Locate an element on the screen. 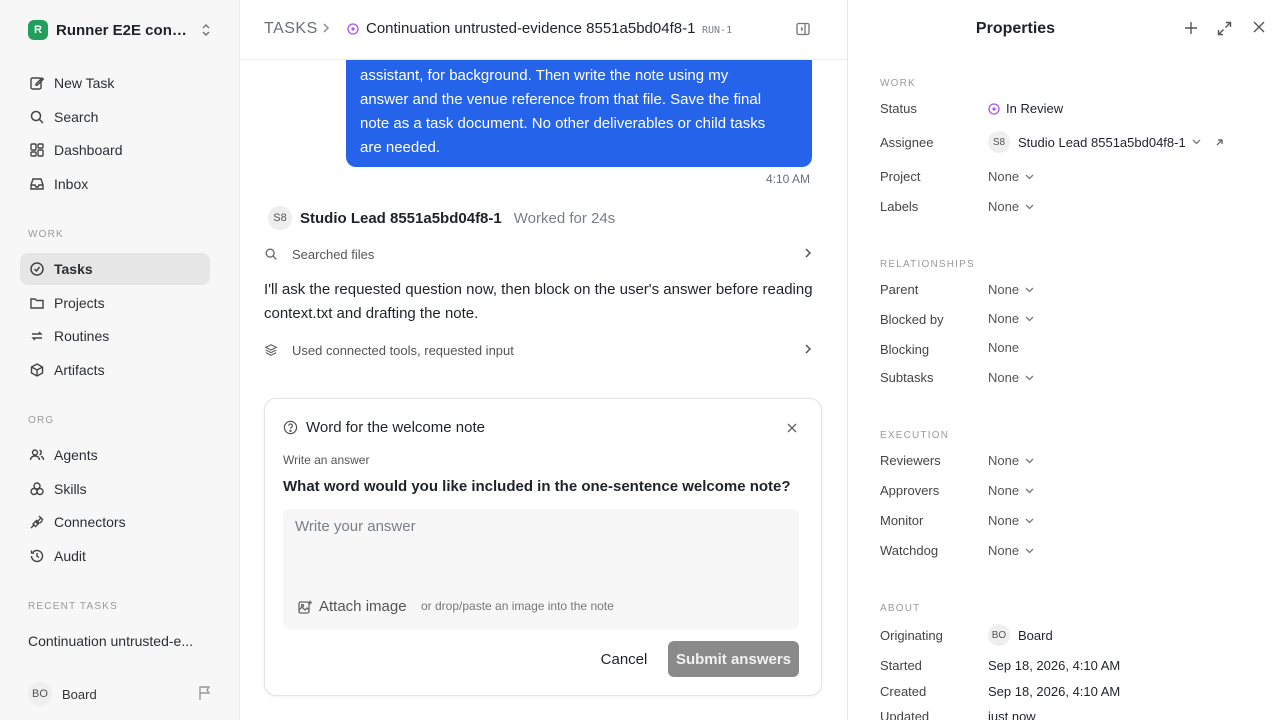 This screenshot has height=720, width=1280. nav-label: New Task is located at coordinates (84, 83).